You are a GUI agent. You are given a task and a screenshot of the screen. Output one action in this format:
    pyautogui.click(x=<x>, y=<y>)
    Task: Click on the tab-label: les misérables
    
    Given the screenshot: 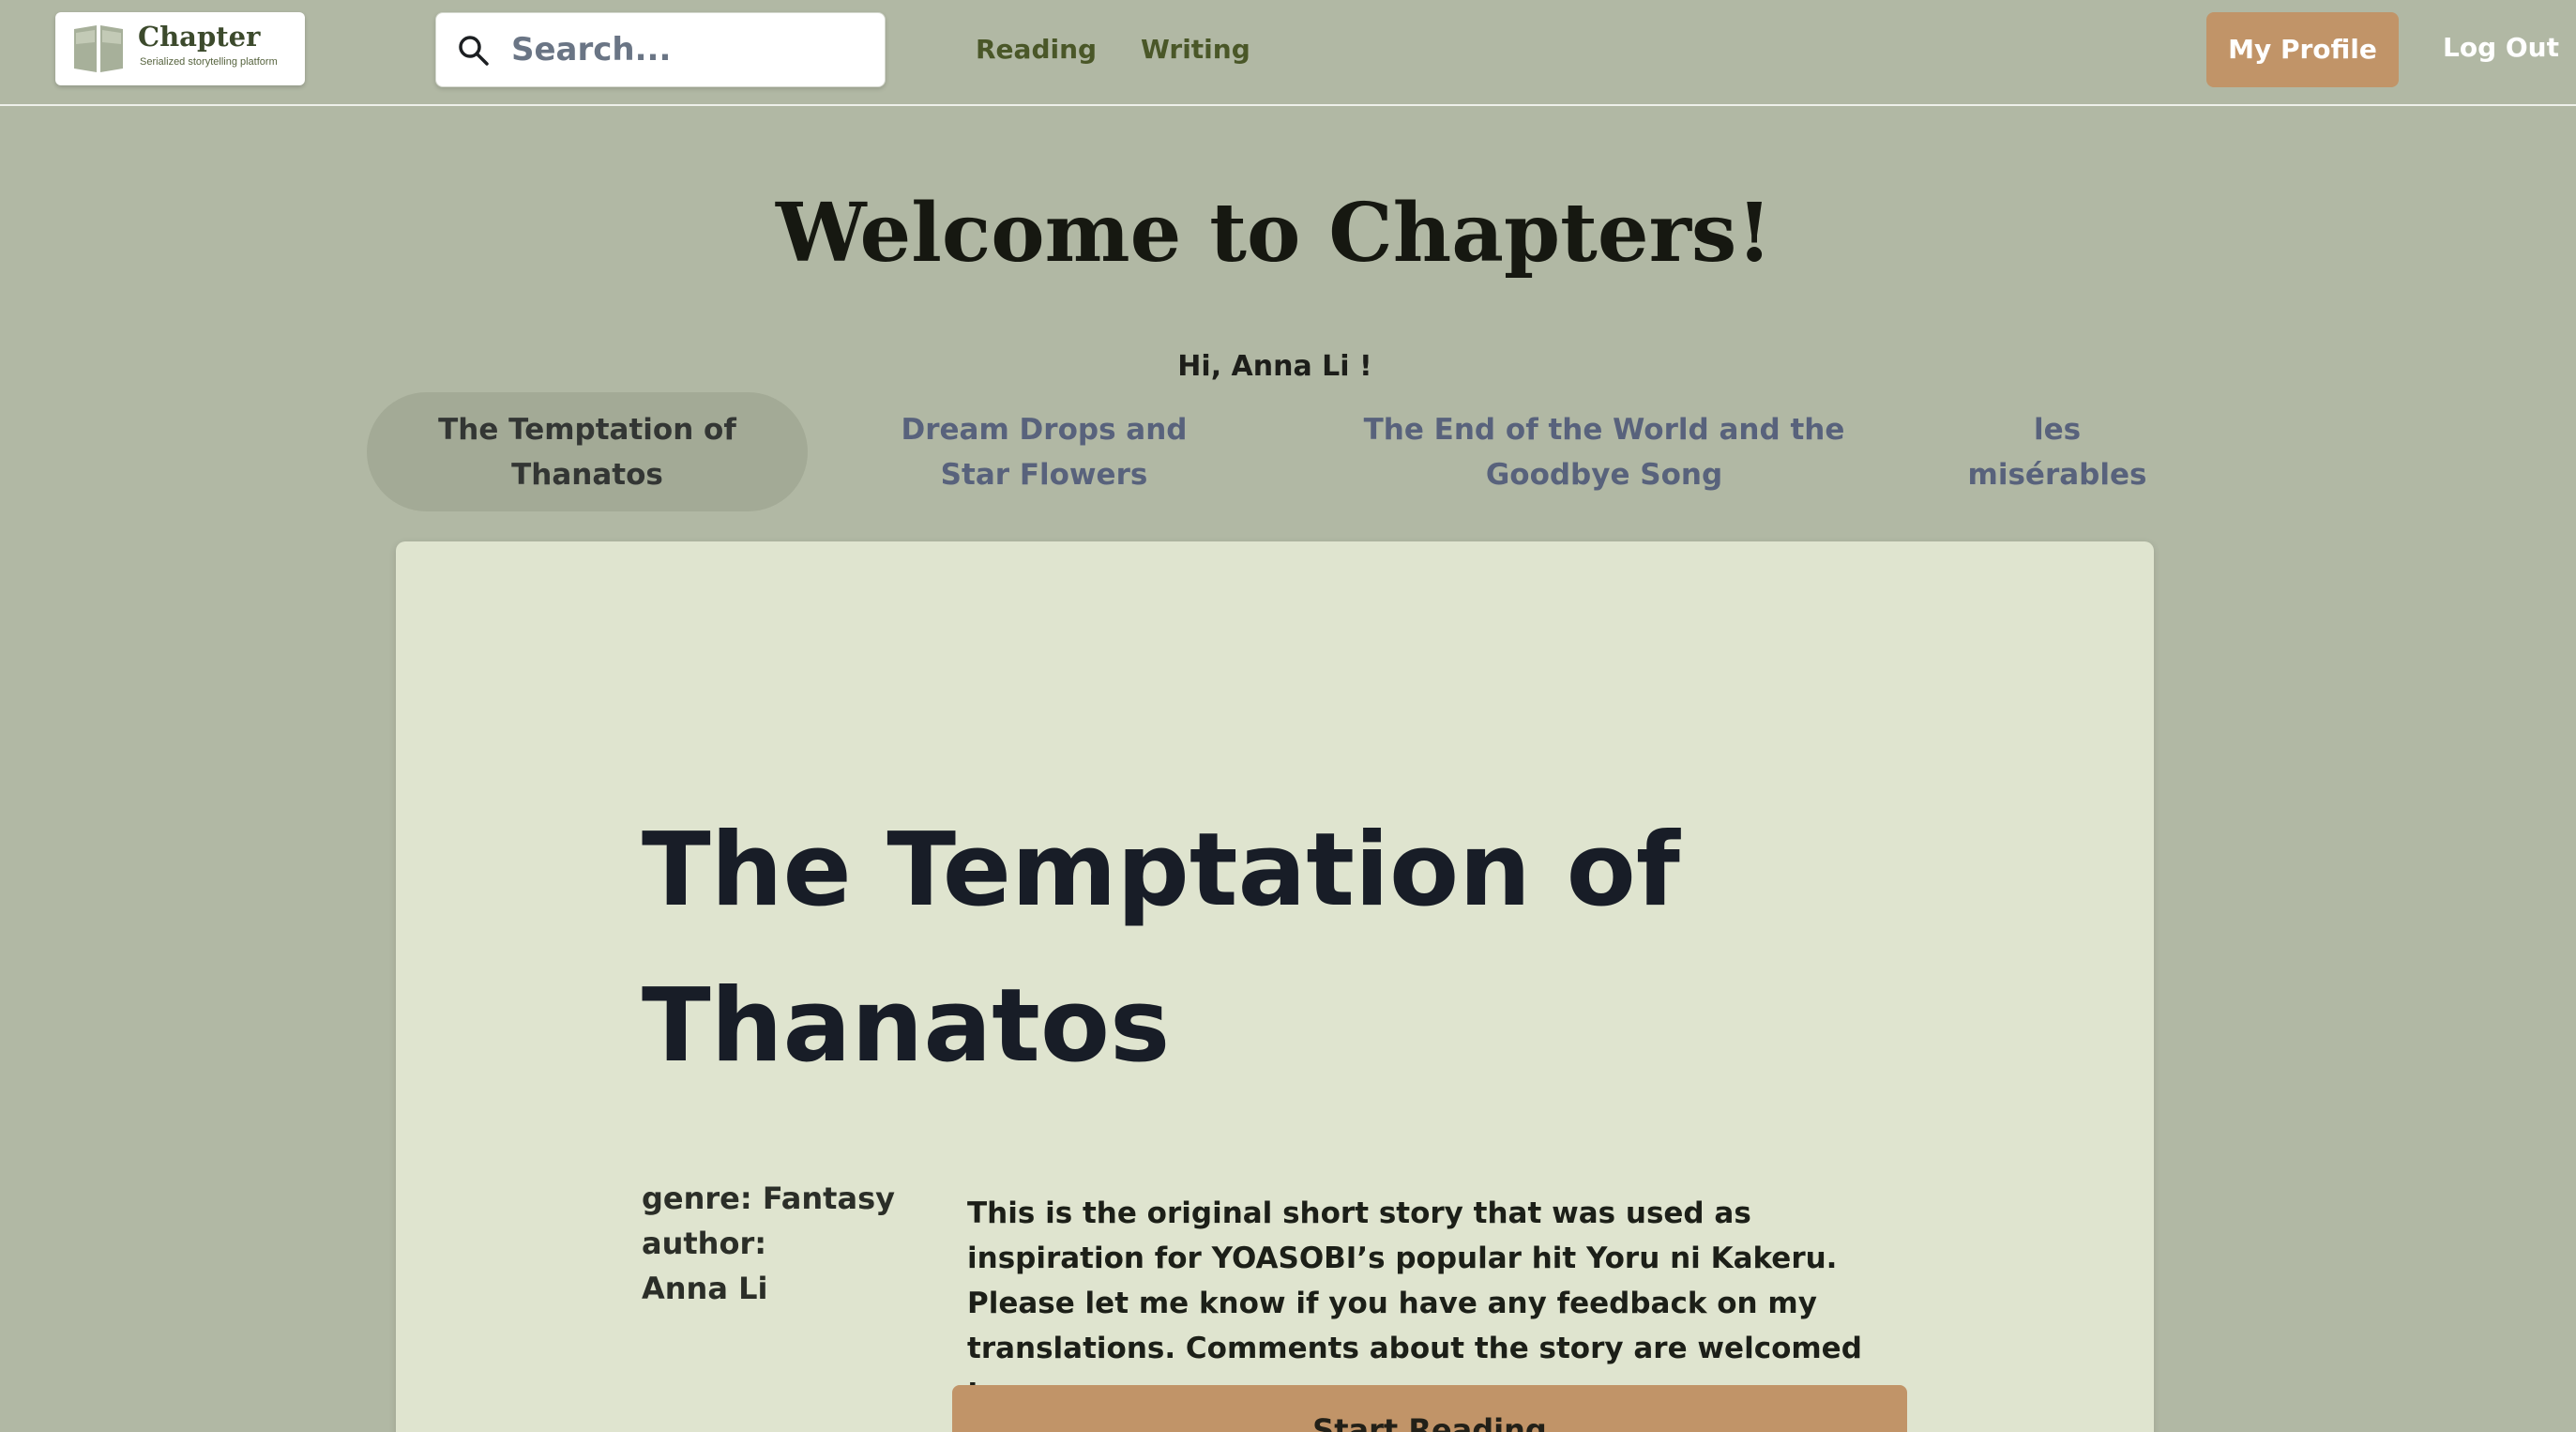 What is the action you would take?
    pyautogui.click(x=2057, y=452)
    